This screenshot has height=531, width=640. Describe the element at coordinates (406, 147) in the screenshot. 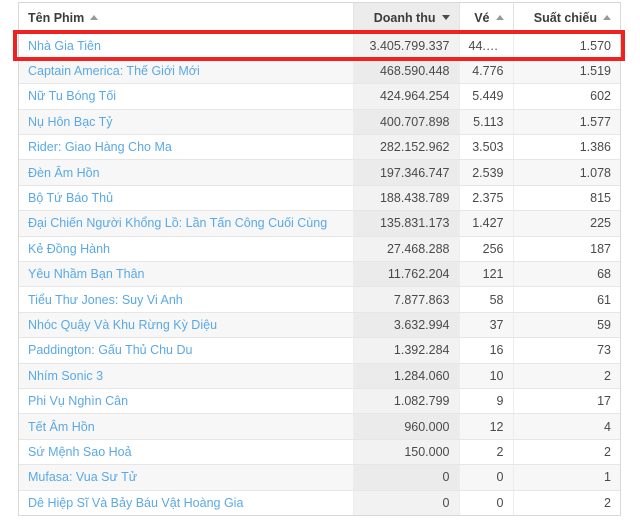

I see `cell-revenue: 282.152.962` at that location.